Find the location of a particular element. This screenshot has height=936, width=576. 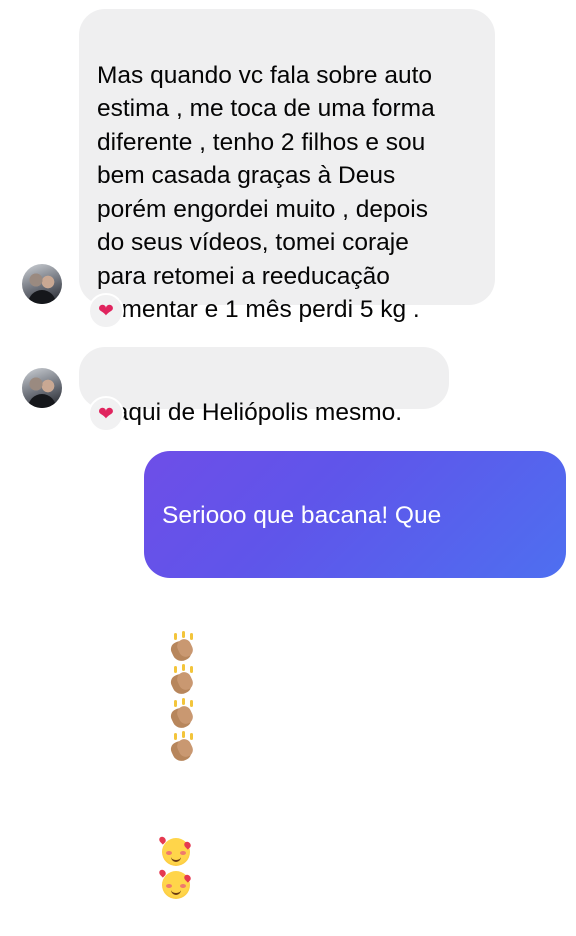

message-text: maraaaa ! Parabéns is located at coordinates (273, 615).